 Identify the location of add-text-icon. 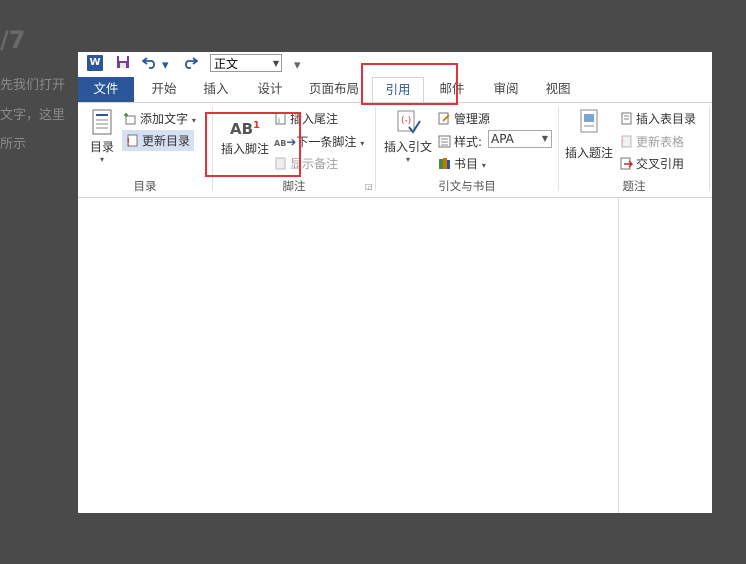
(130, 118).